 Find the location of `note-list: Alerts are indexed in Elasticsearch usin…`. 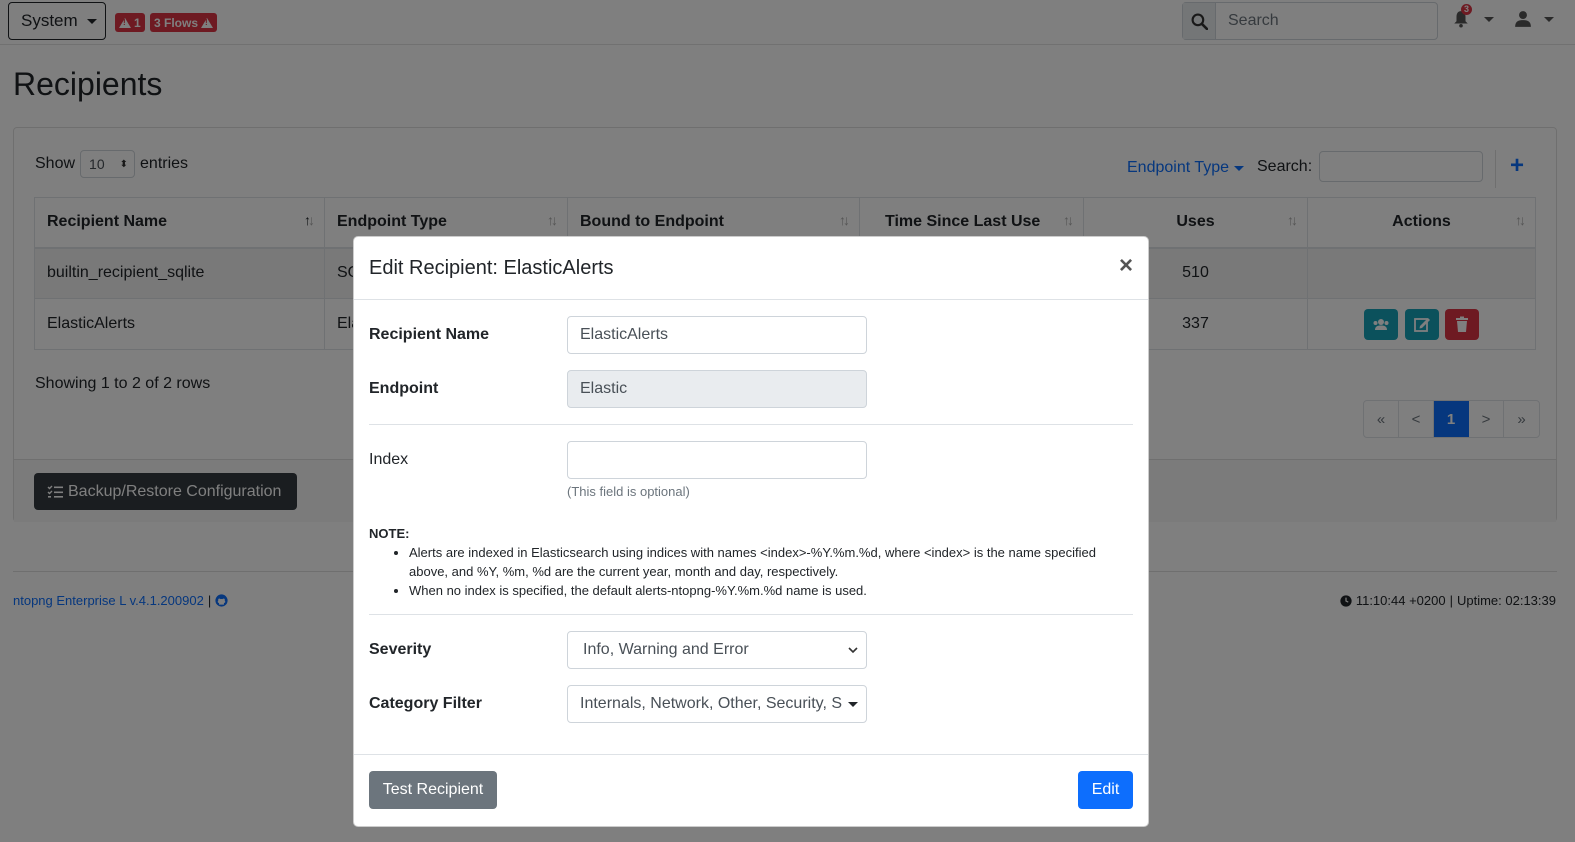

note-list: Alerts are indexed in Elasticsearch usin… is located at coordinates (749, 571).